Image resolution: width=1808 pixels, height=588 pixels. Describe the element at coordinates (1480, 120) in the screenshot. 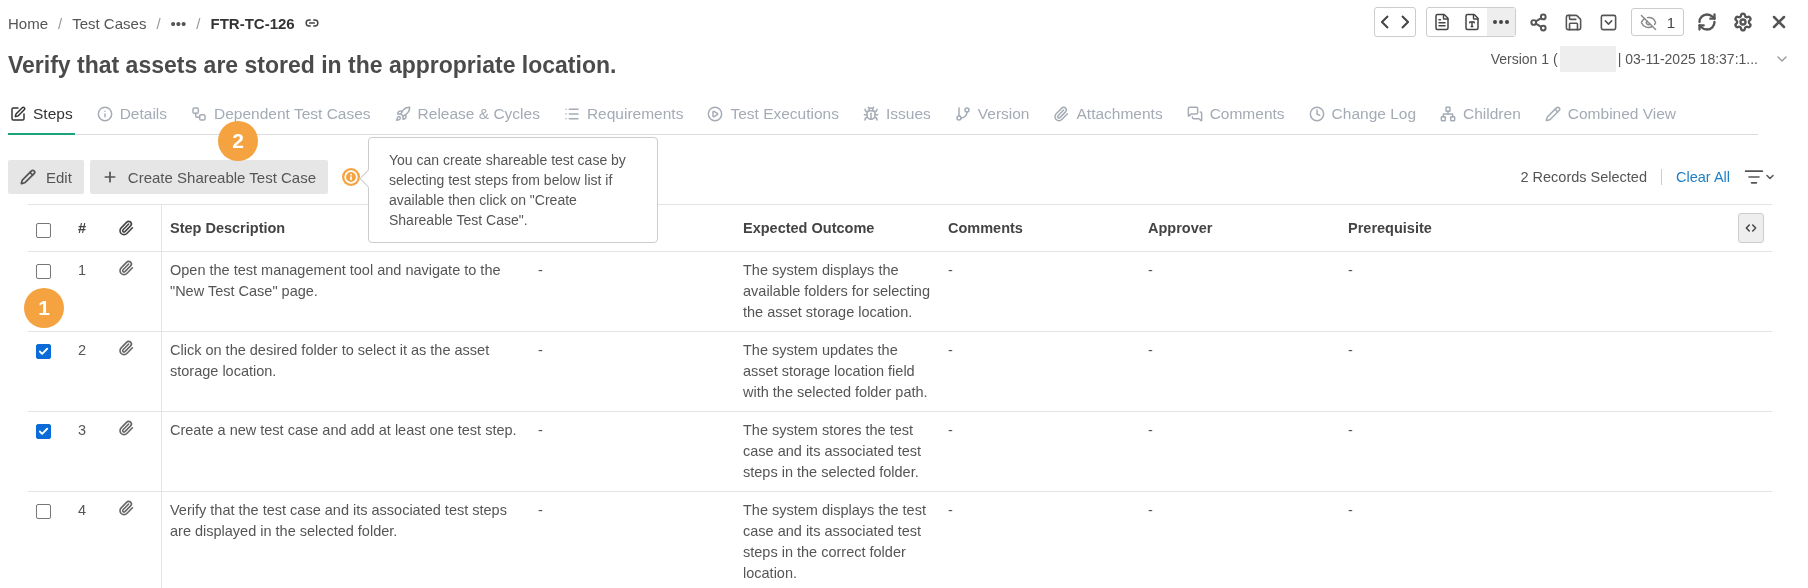

I see `tab: Children` at that location.